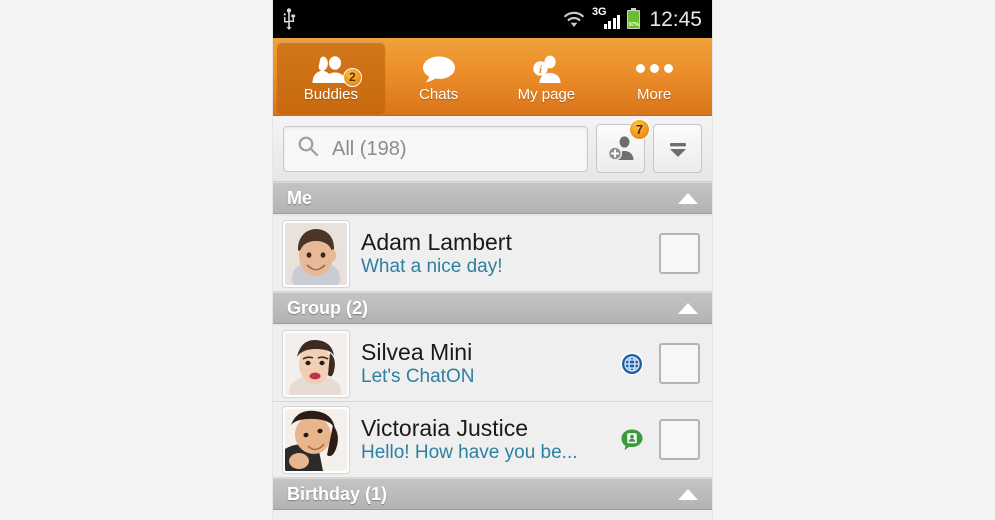 The height and width of the screenshot is (520, 995). What do you see at coordinates (337, 493) in the screenshot?
I see `section-title-birthday: Birthday (1)` at bounding box center [337, 493].